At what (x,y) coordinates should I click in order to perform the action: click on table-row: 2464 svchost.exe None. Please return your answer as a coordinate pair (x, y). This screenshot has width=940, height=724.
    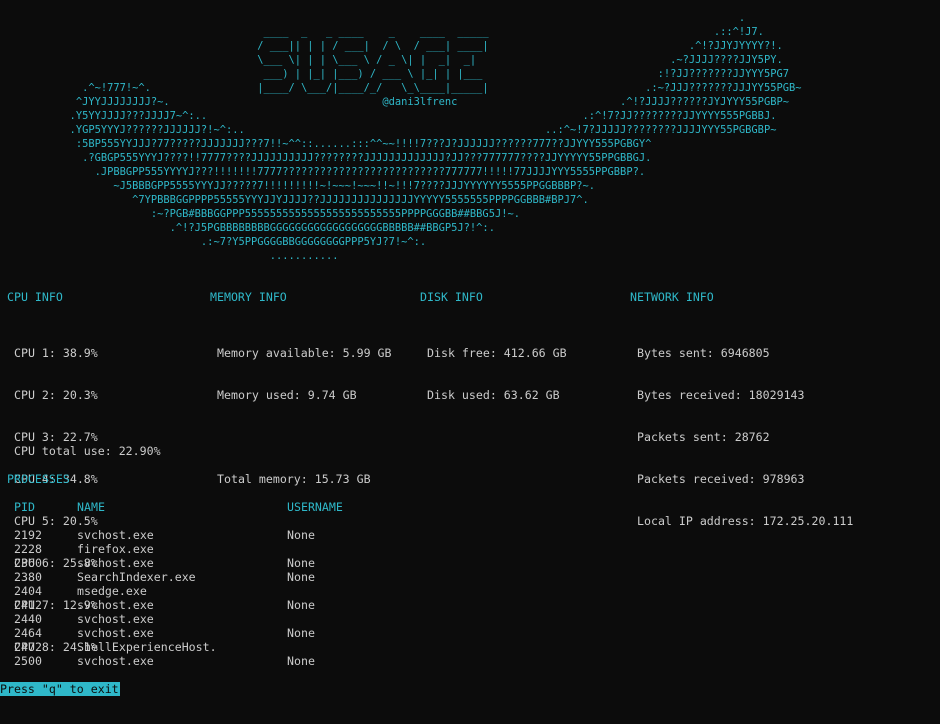
    Looking at the image, I should click on (164, 633).